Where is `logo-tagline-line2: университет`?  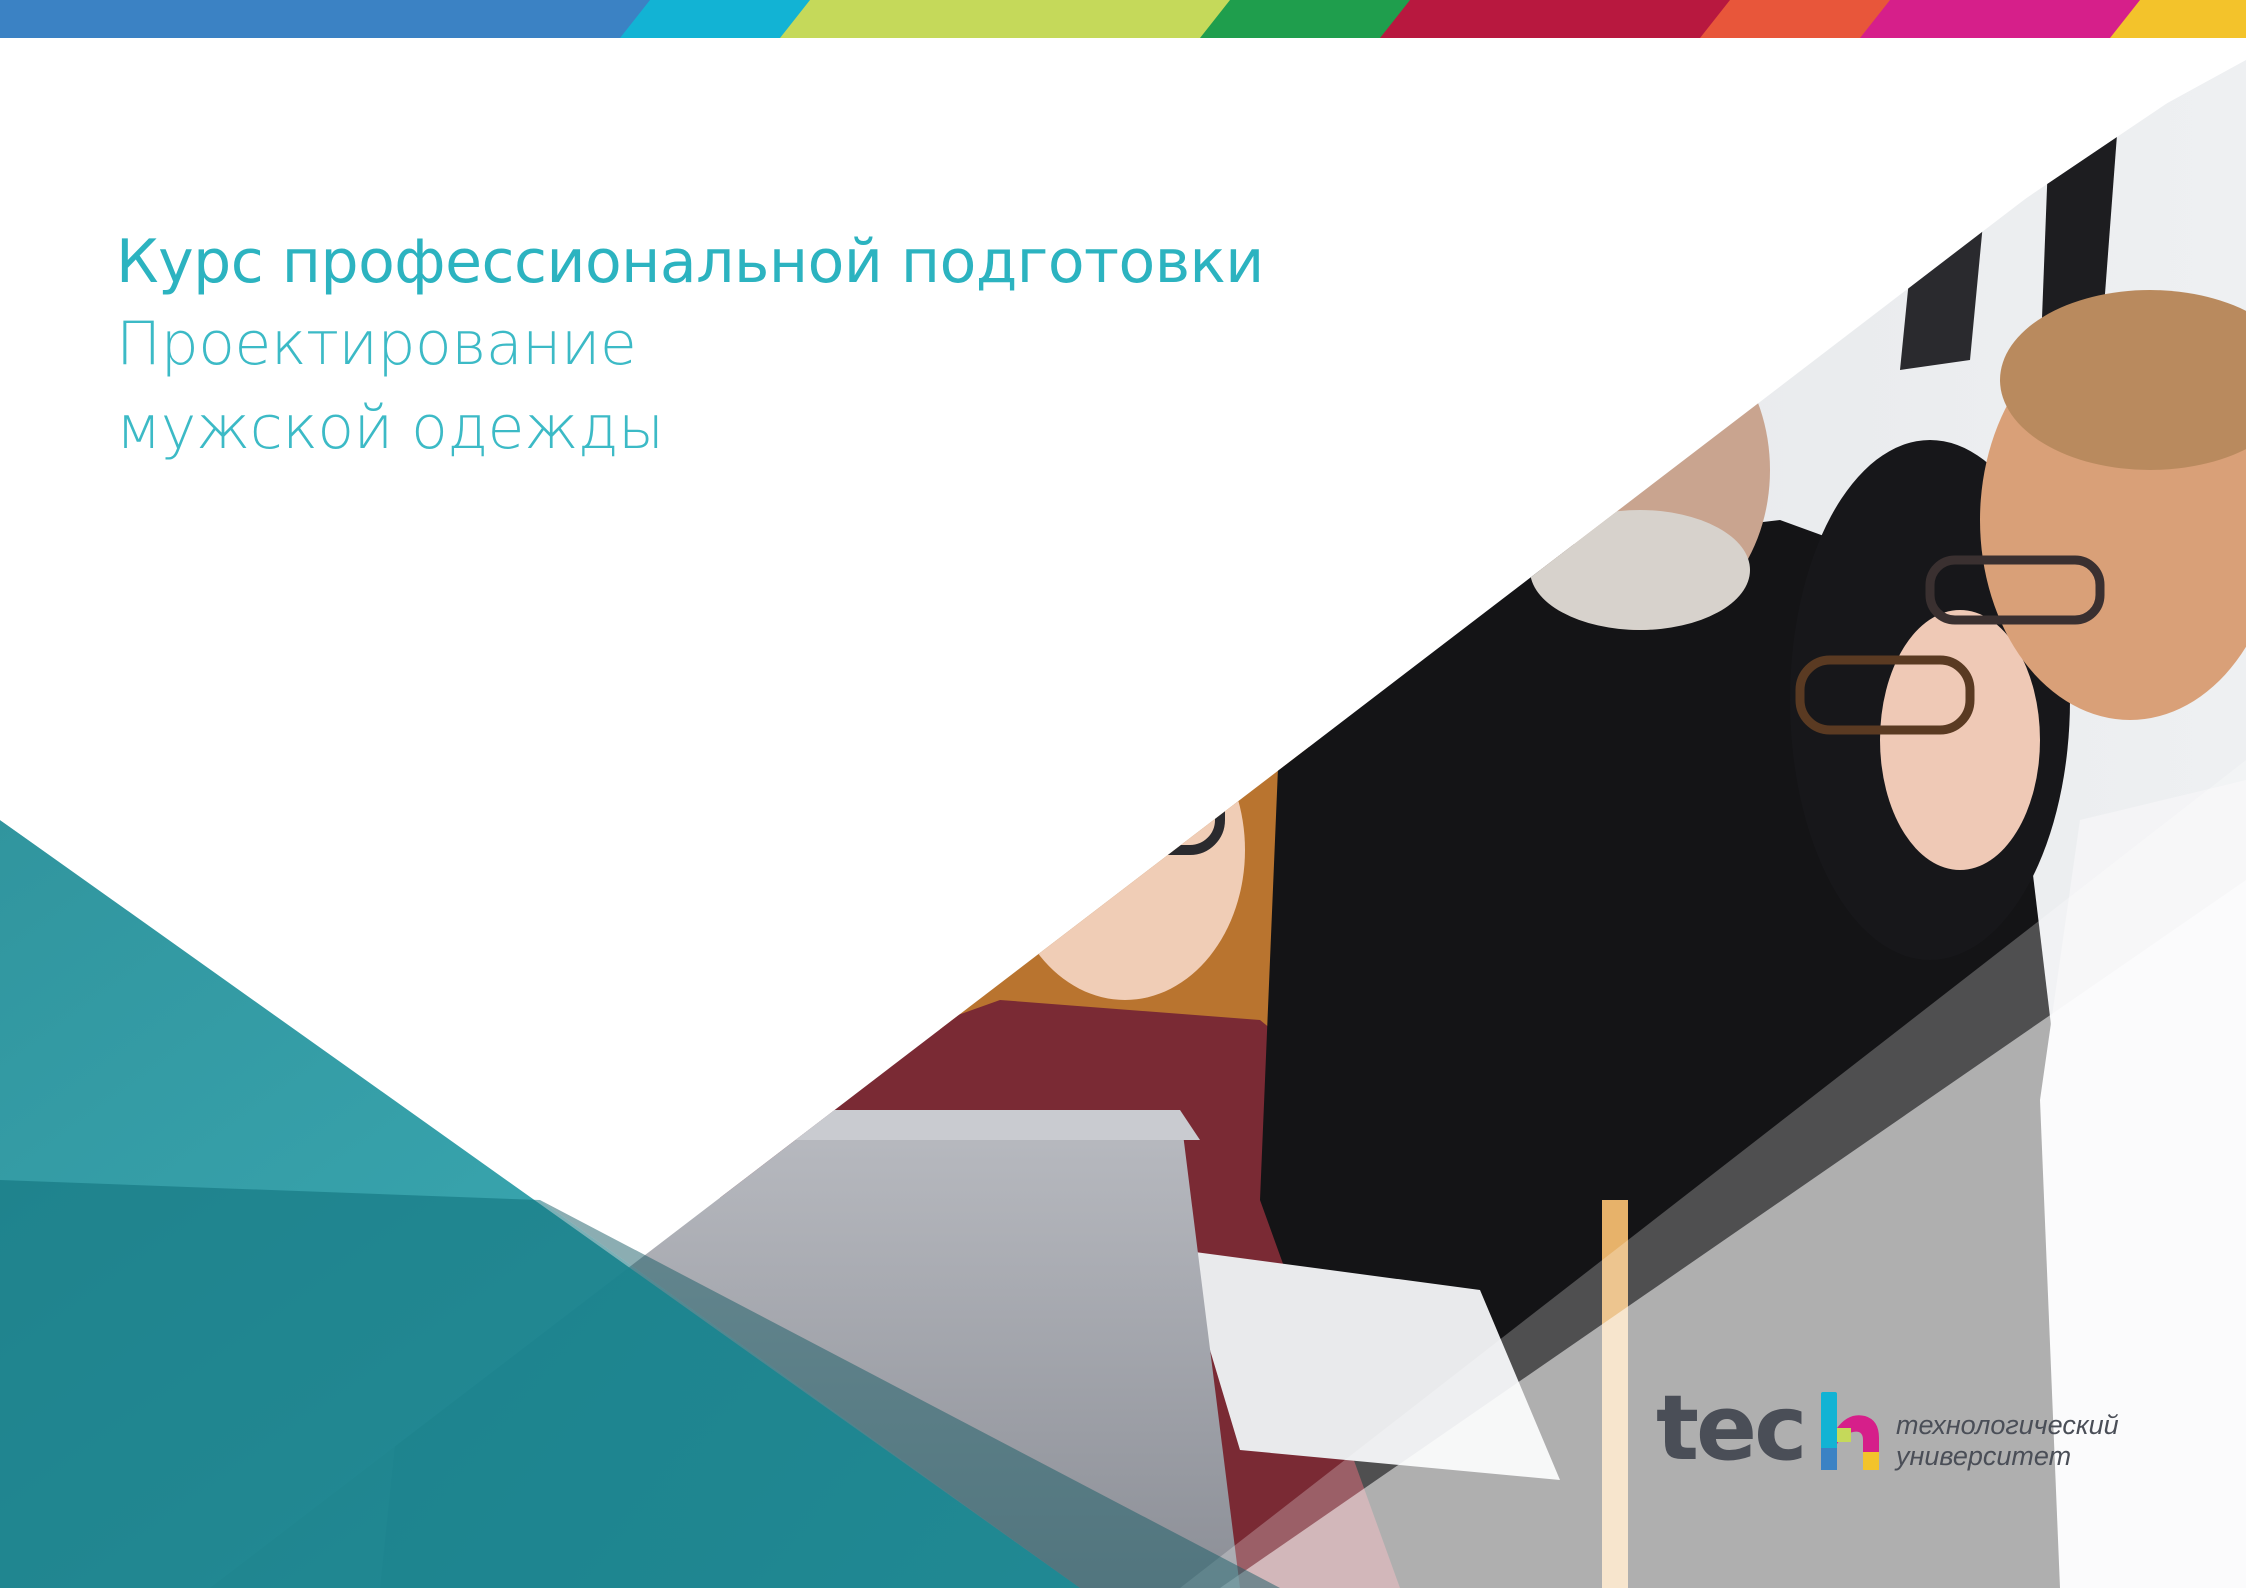 logo-tagline-line2: университет is located at coordinates (1984, 1456).